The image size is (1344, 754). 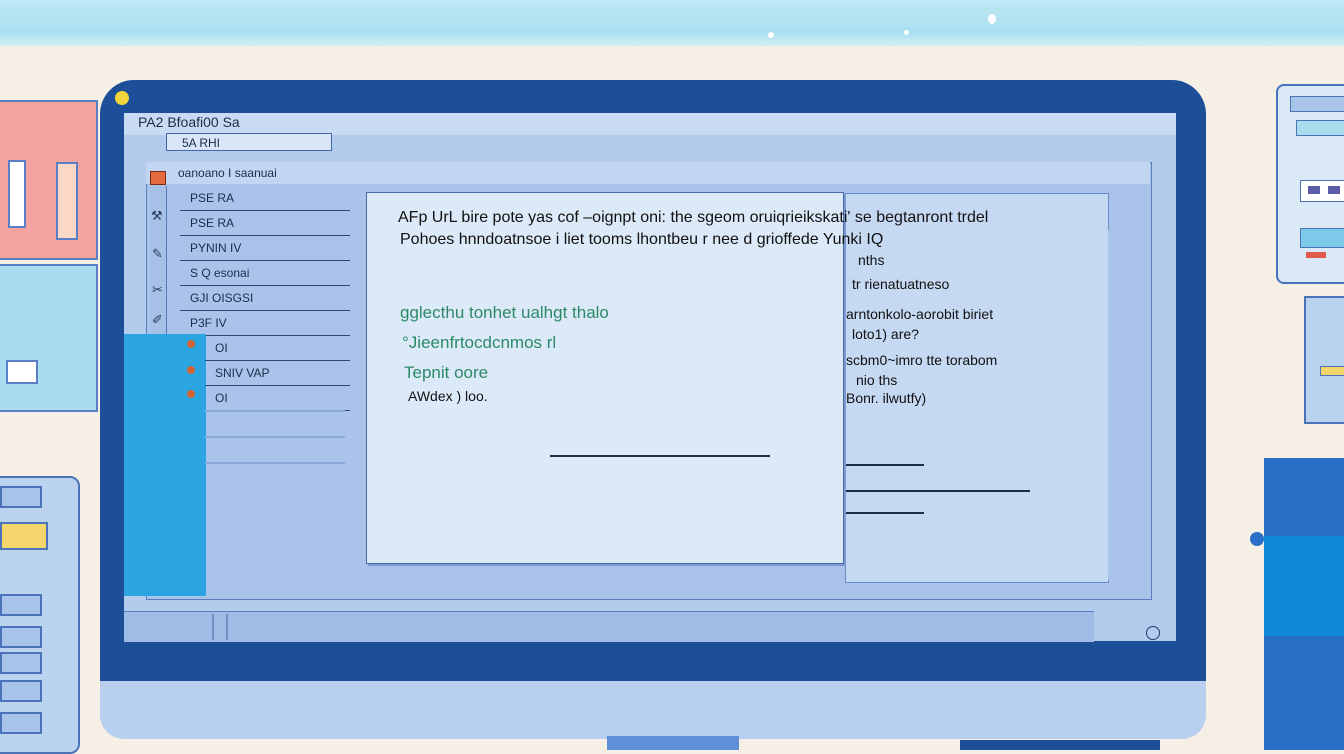 I want to click on panel-edge, so click(x=1117, y=405).